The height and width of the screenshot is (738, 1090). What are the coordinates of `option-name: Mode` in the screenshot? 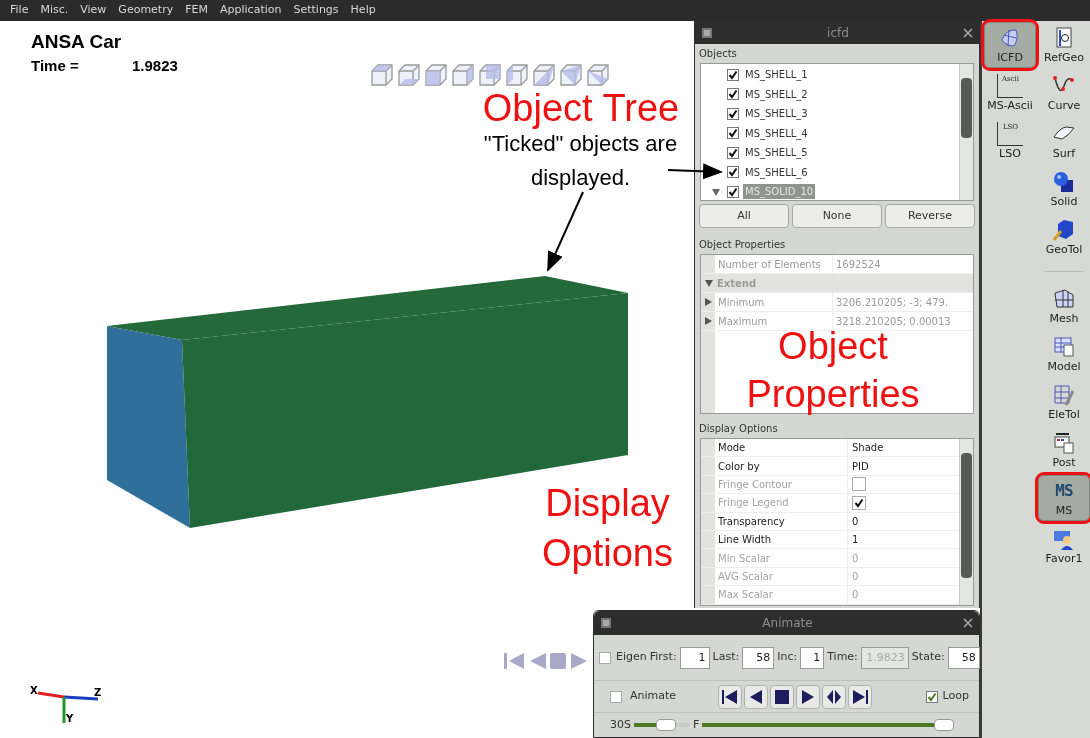 It's located at (781, 448).